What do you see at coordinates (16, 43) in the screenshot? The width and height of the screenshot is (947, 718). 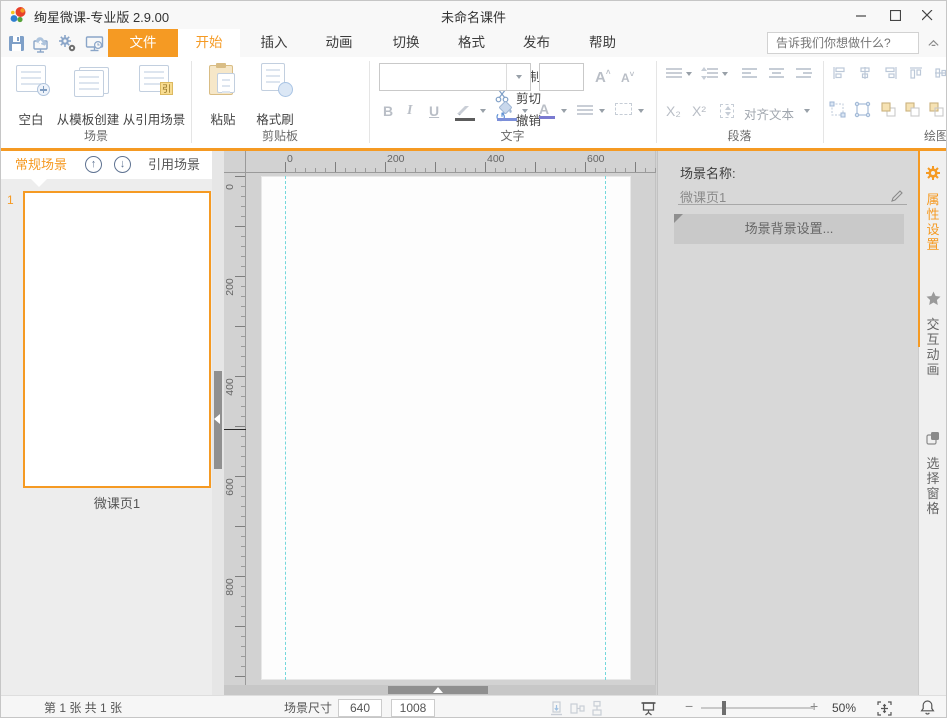 I see `save-icon` at bounding box center [16, 43].